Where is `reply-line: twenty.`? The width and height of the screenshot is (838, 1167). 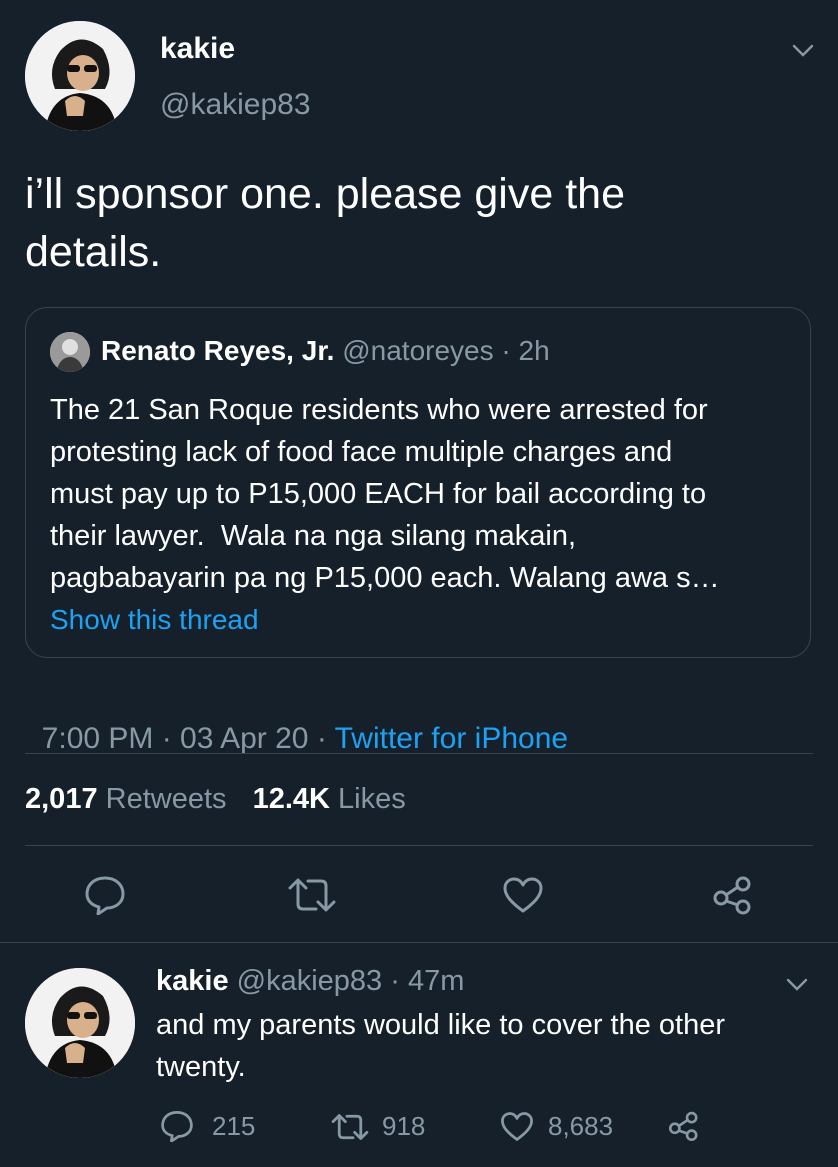 reply-line: twenty. is located at coordinates (201, 1067).